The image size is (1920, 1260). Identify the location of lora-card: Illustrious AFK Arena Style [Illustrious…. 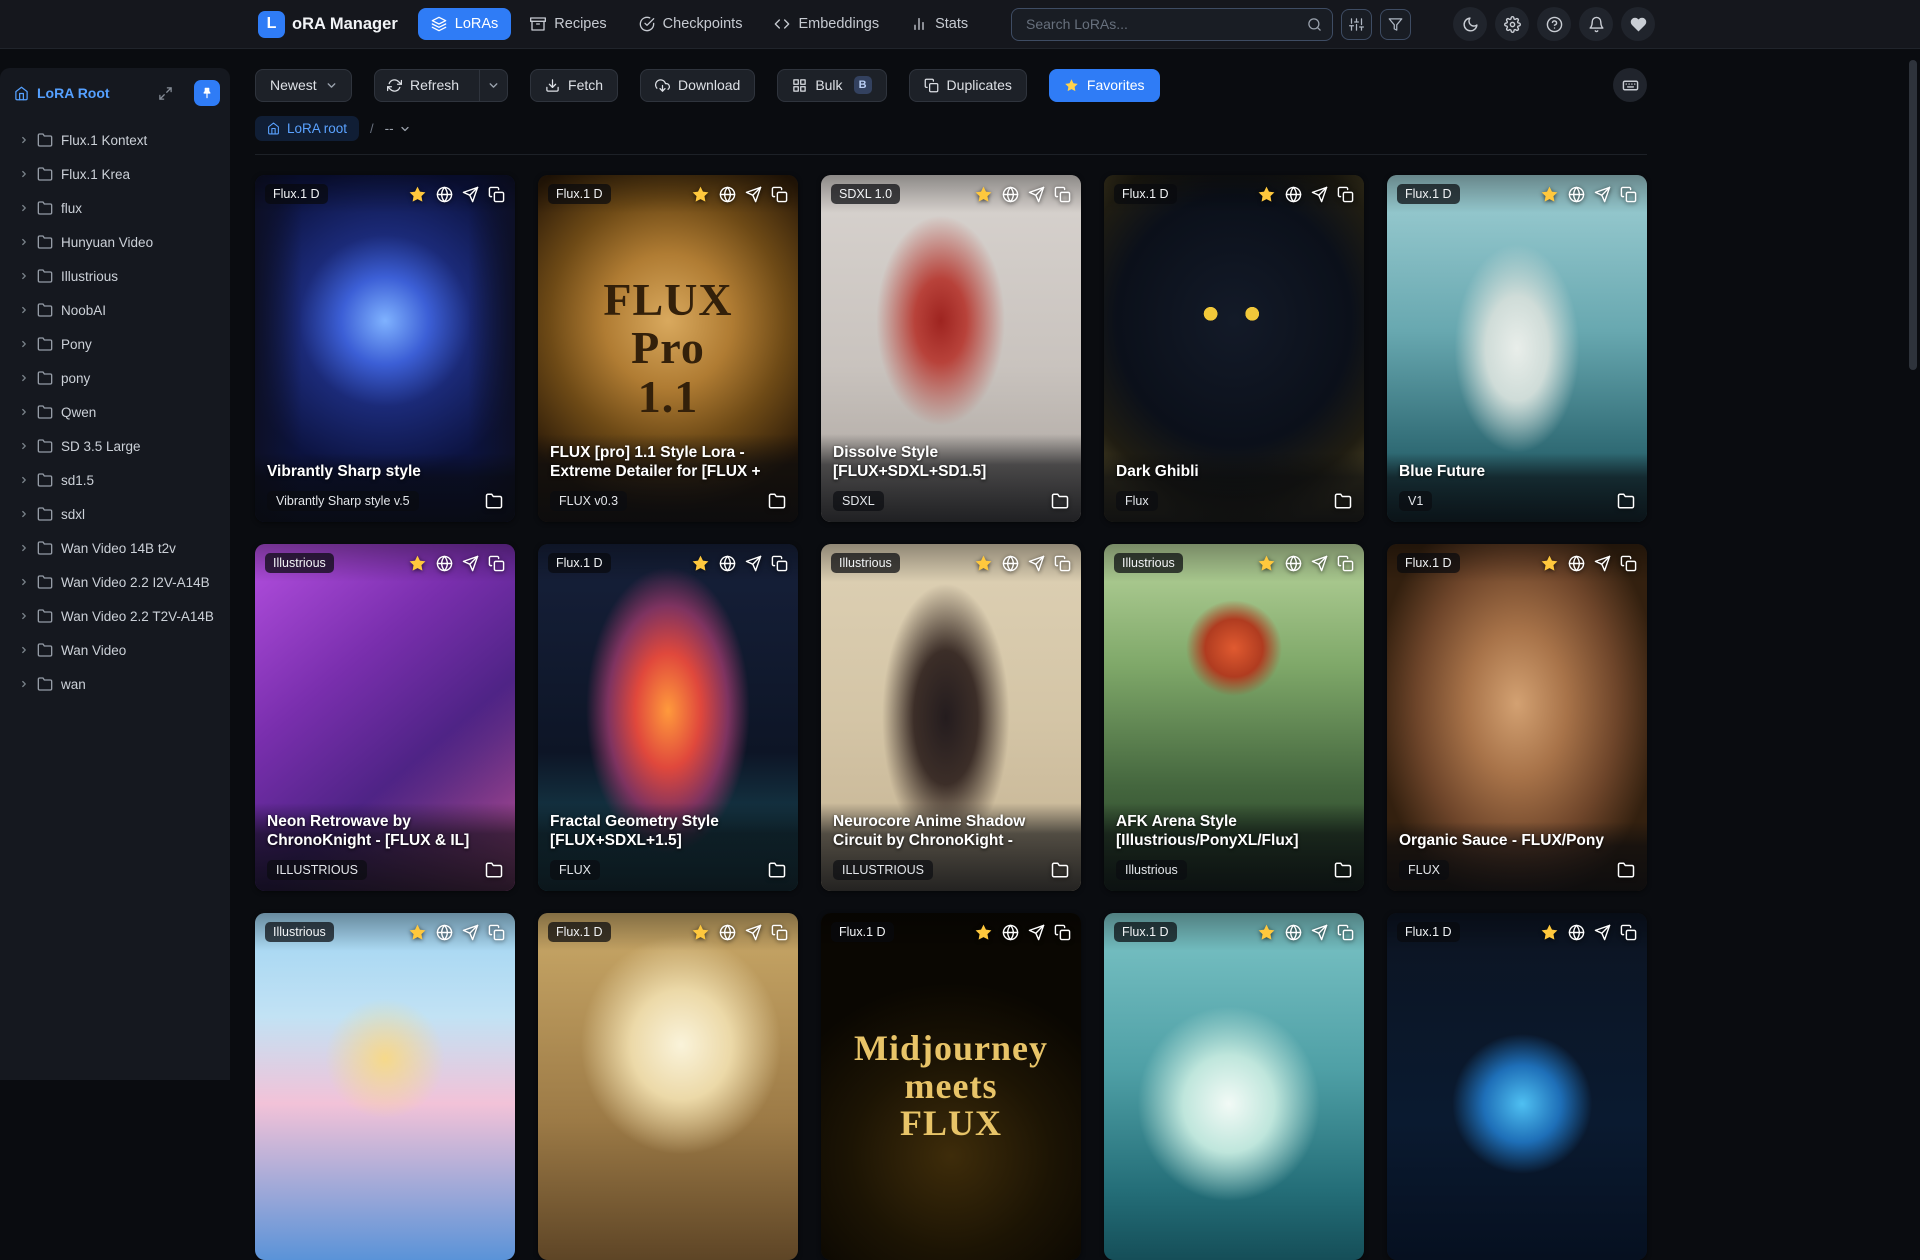
(1234, 717).